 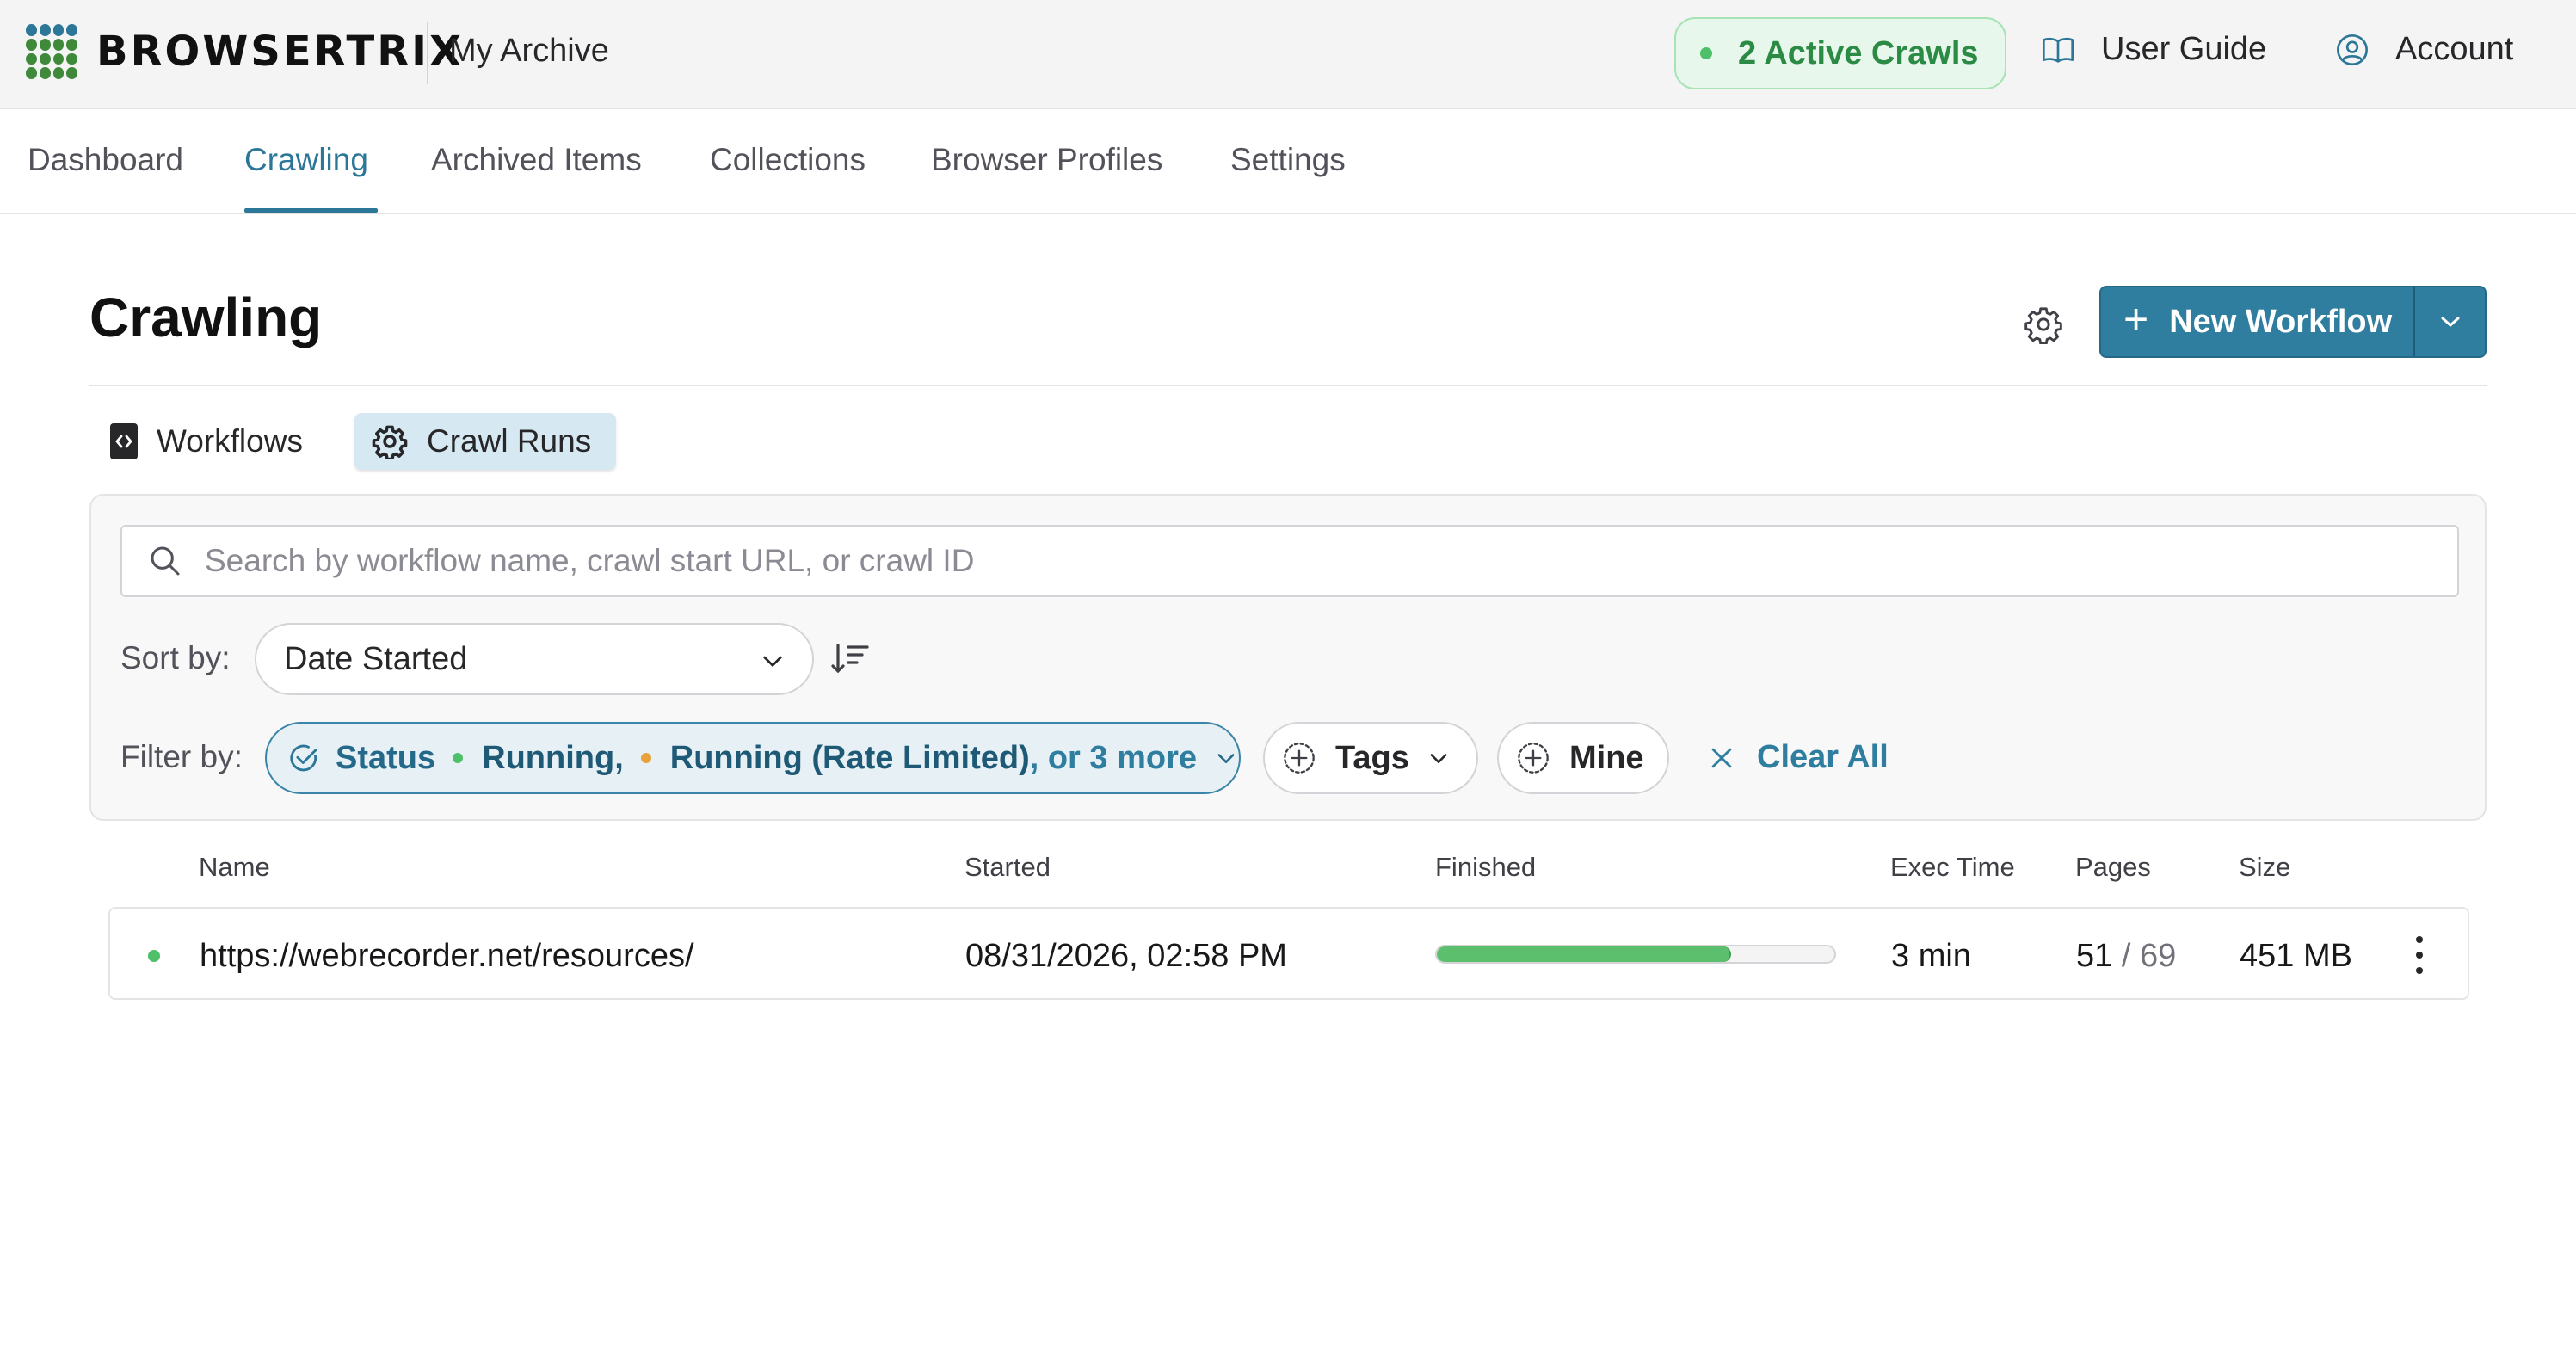 I want to click on code-file-icon, so click(x=124, y=441).